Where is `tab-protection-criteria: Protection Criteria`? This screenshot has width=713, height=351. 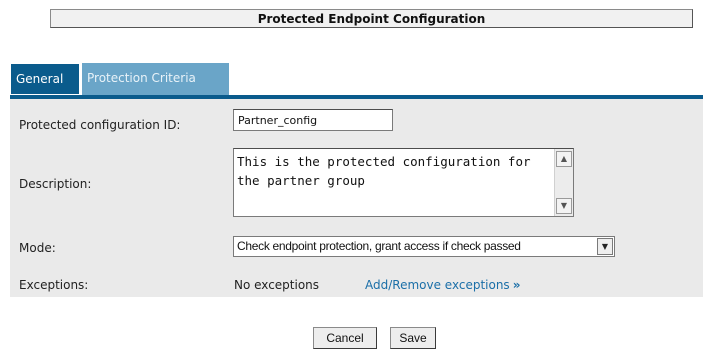
tab-protection-criteria: Protection Criteria is located at coordinates (155, 79).